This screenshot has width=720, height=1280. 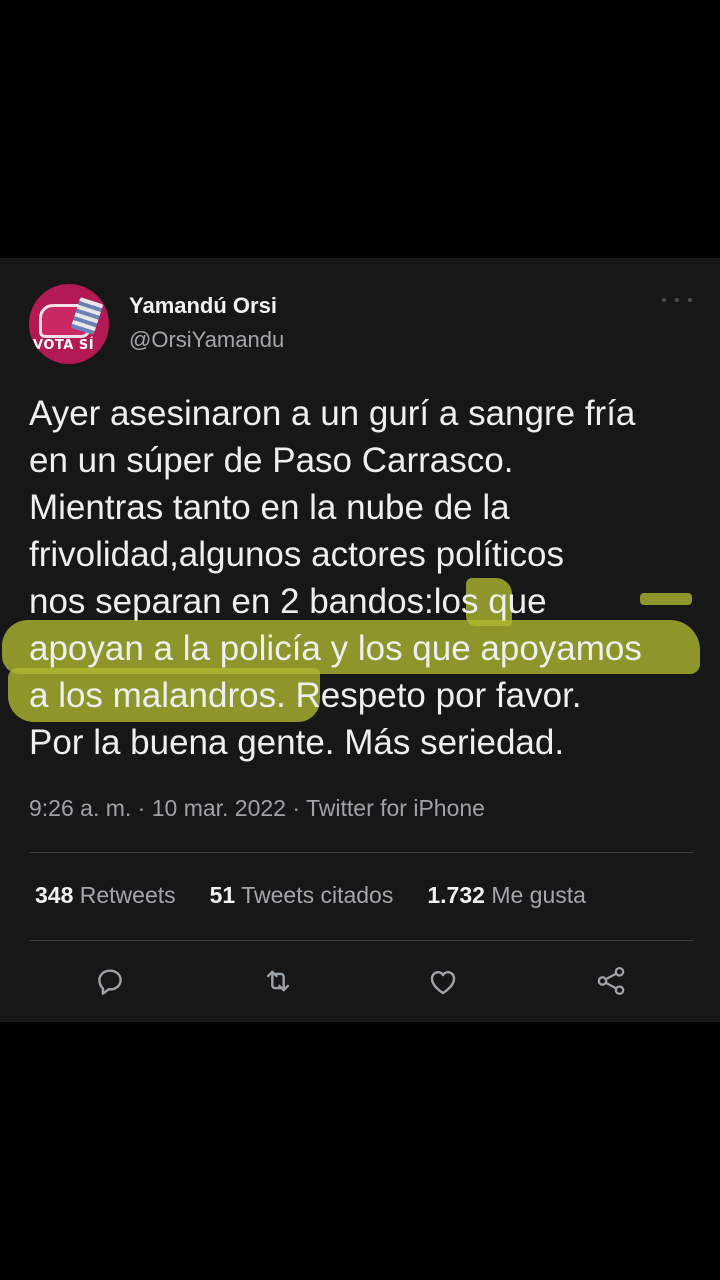 What do you see at coordinates (538, 895) in the screenshot?
I see `likes-label: Me gusta` at bounding box center [538, 895].